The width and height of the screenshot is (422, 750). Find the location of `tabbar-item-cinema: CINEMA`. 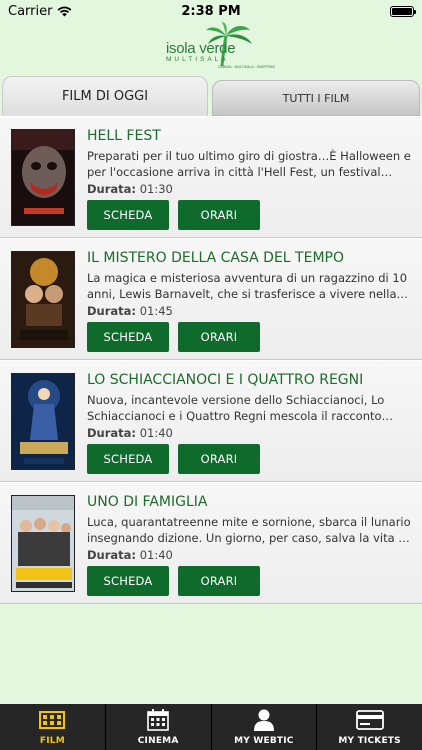

tabbar-item-cinema: CINEMA is located at coordinates (159, 727).